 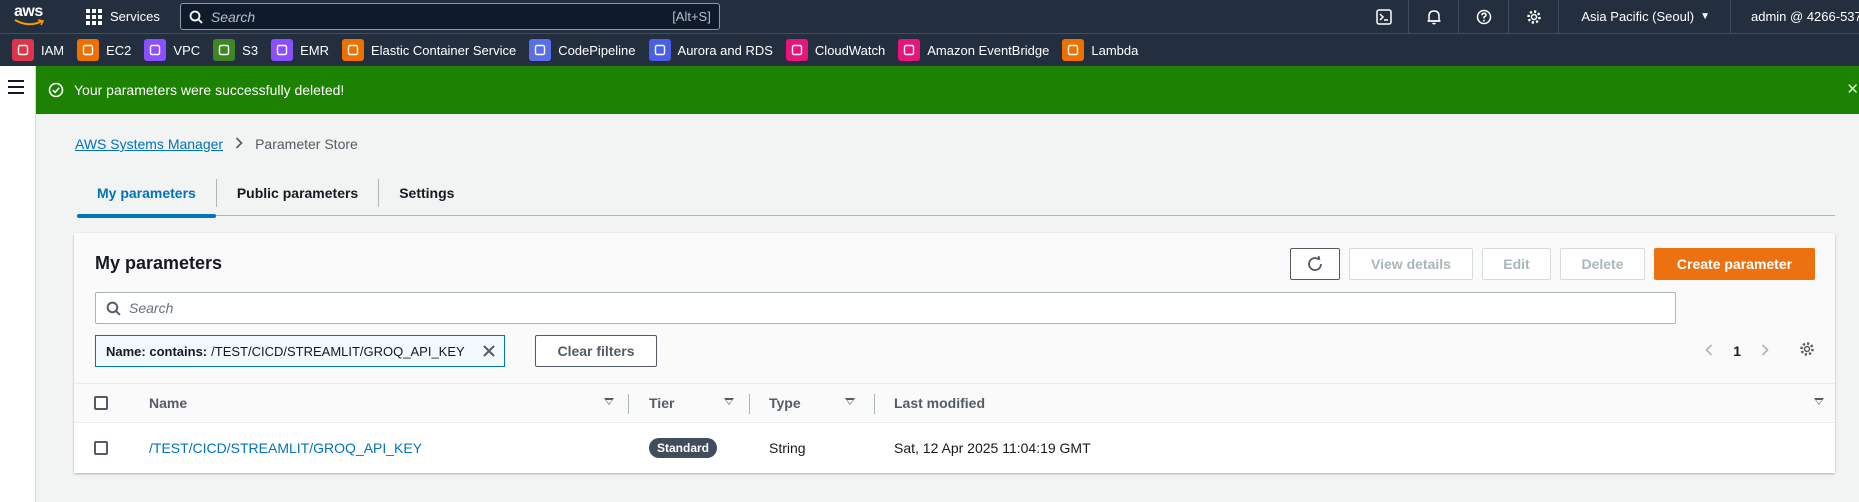 I want to click on refresh-button, so click(x=1315, y=264).